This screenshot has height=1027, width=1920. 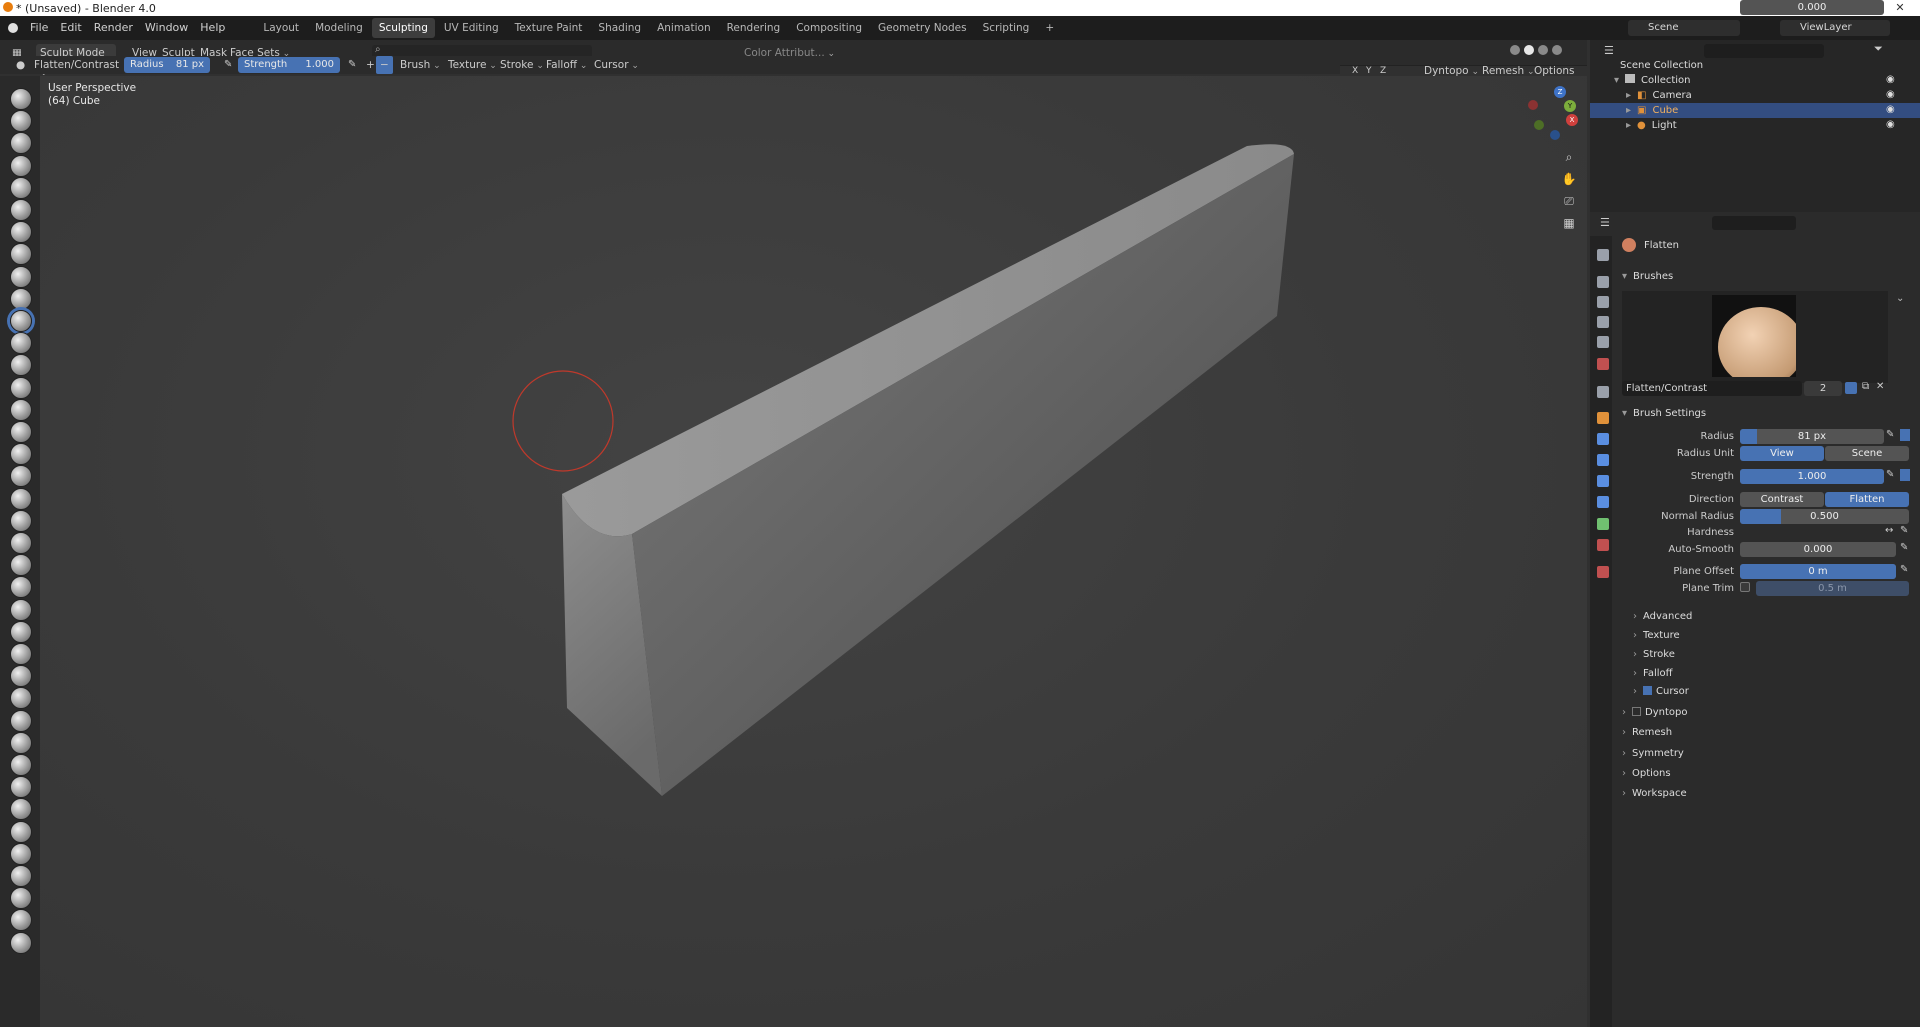 What do you see at coordinates (21, 876) in the screenshot?
I see `tool-box-trim-icon` at bounding box center [21, 876].